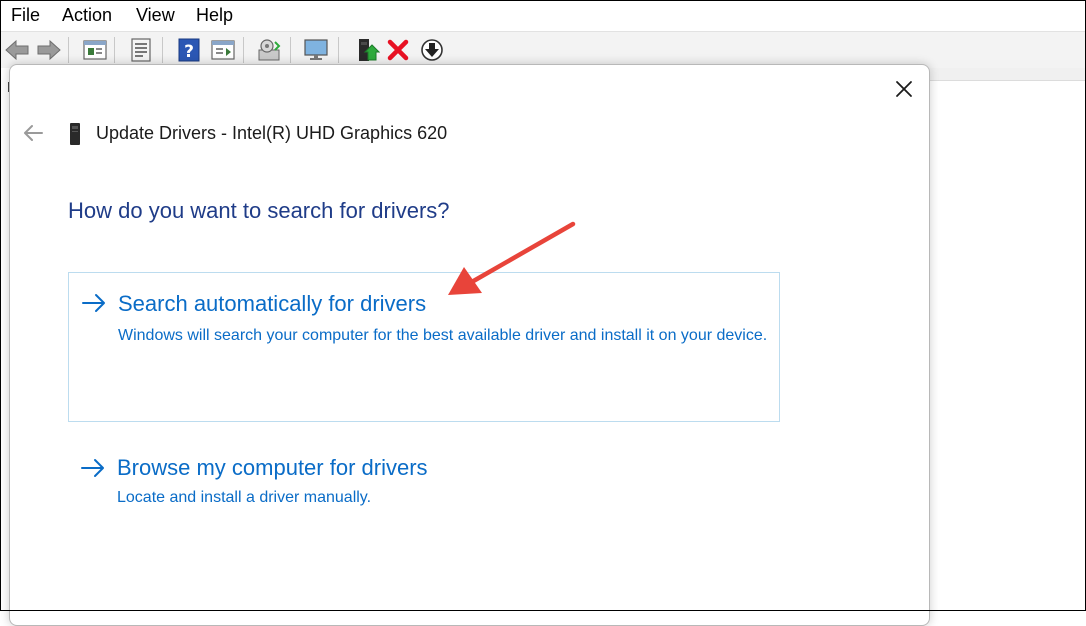 The height and width of the screenshot is (626, 1086). I want to click on annotation-arrow-icon, so click(512, 258).